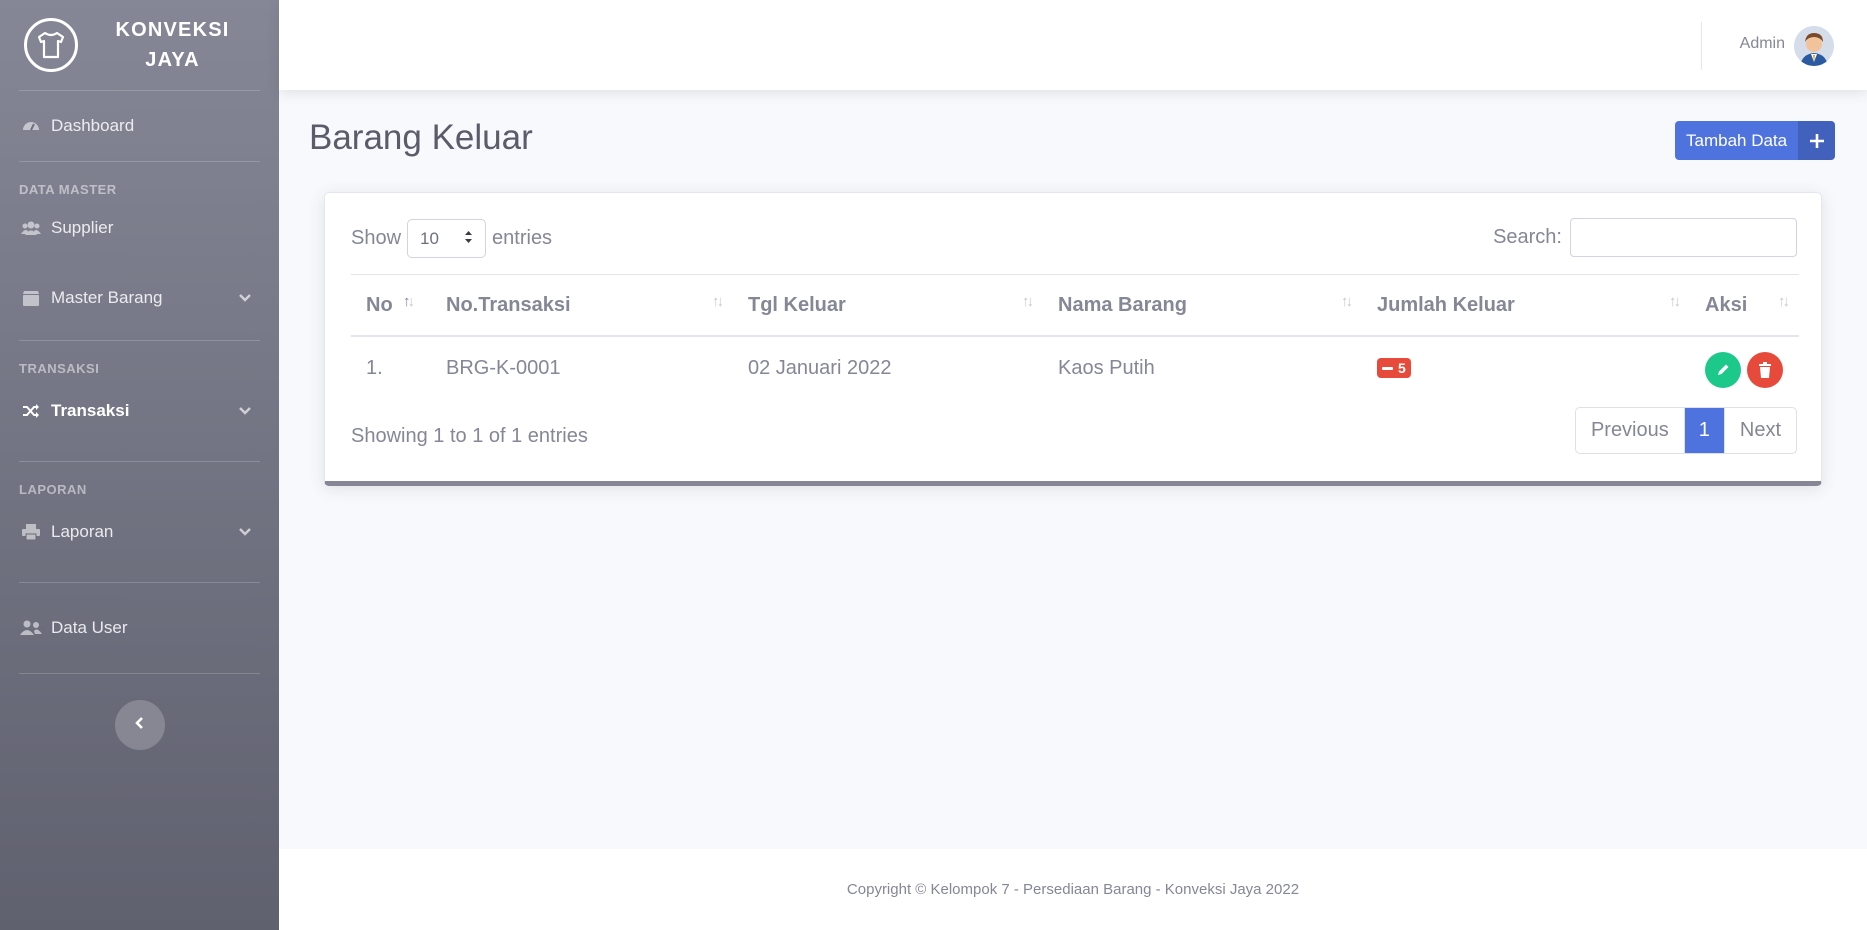  I want to click on quantity-value: 5, so click(1402, 368).